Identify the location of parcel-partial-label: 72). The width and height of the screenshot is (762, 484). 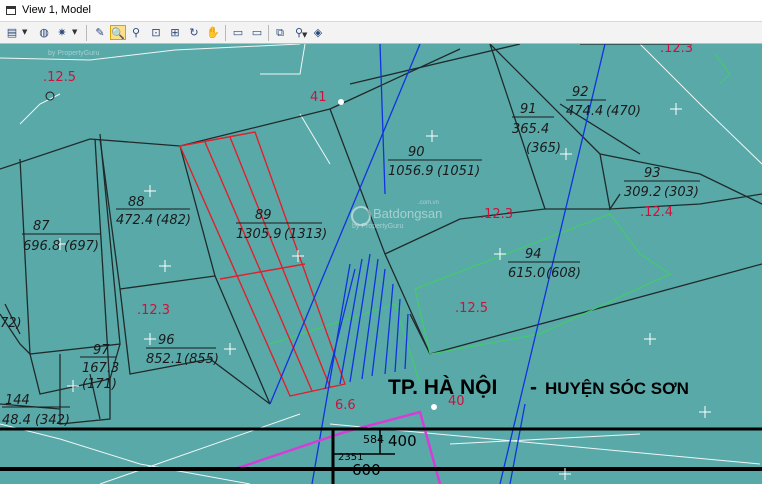
(11, 323).